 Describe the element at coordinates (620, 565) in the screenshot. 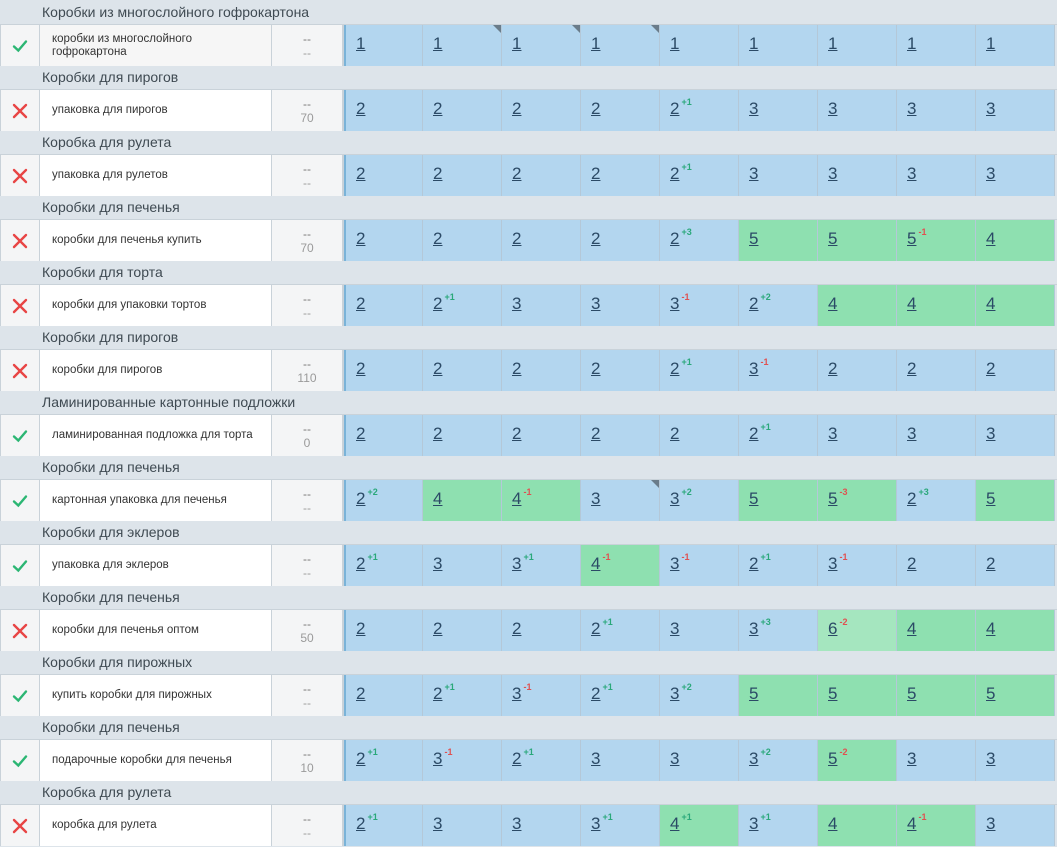

I see `position-cell: 4 -1` at that location.